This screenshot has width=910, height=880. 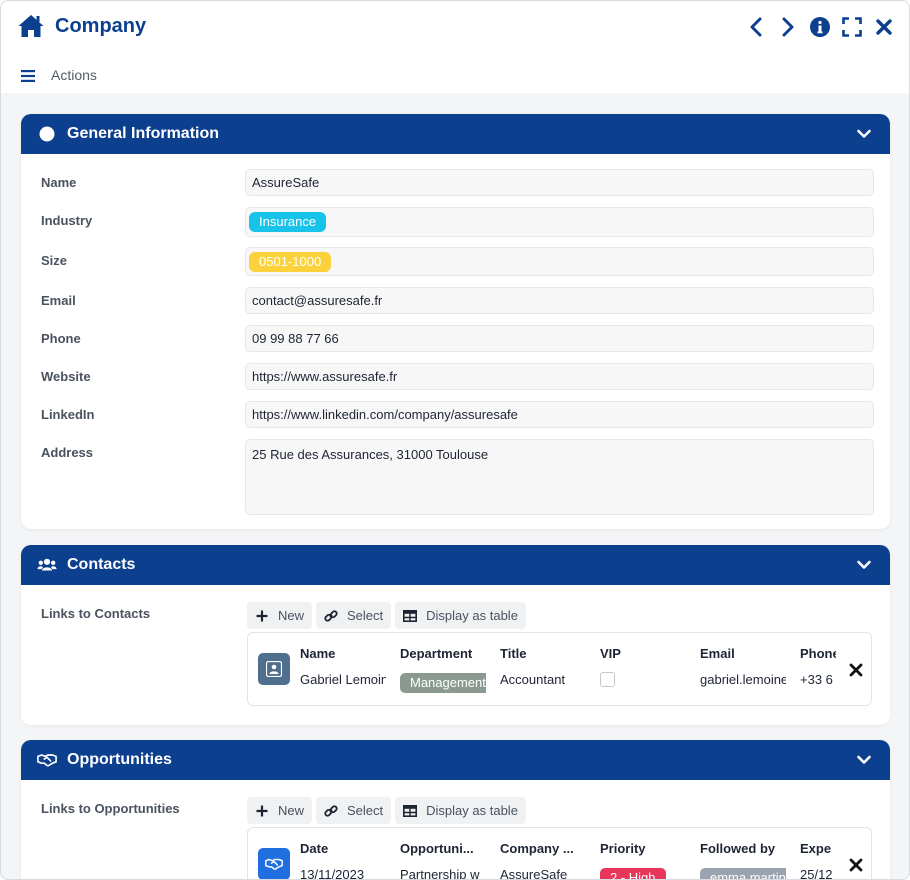 What do you see at coordinates (101, 25) in the screenshot?
I see `page-title: Company` at bounding box center [101, 25].